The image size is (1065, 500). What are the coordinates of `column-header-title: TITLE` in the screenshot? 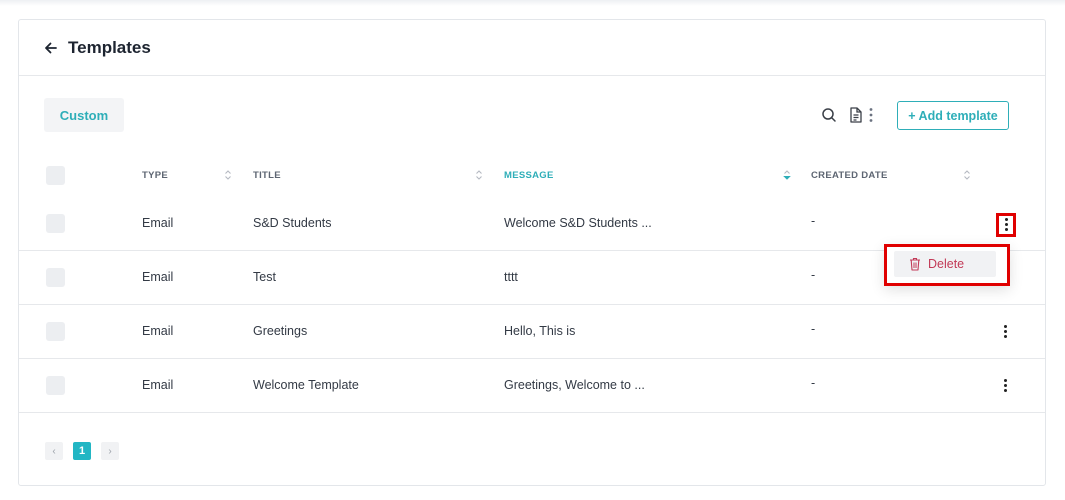 It's located at (267, 175).